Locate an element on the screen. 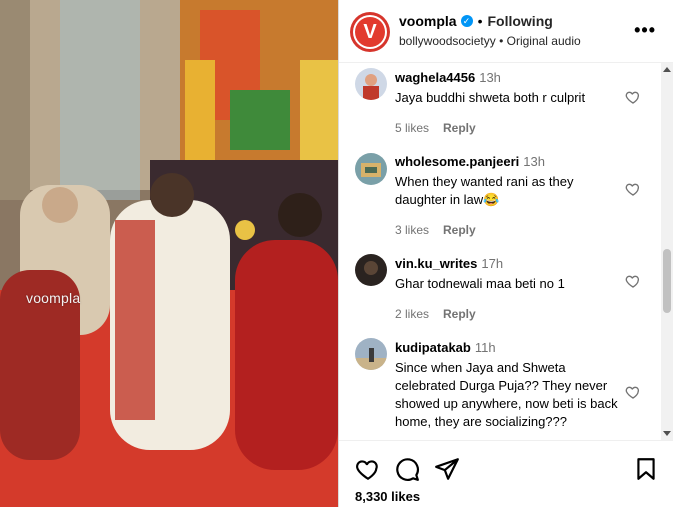 The image size is (673, 507). comment-meta: 5 likes Reply is located at coordinates (507, 128).